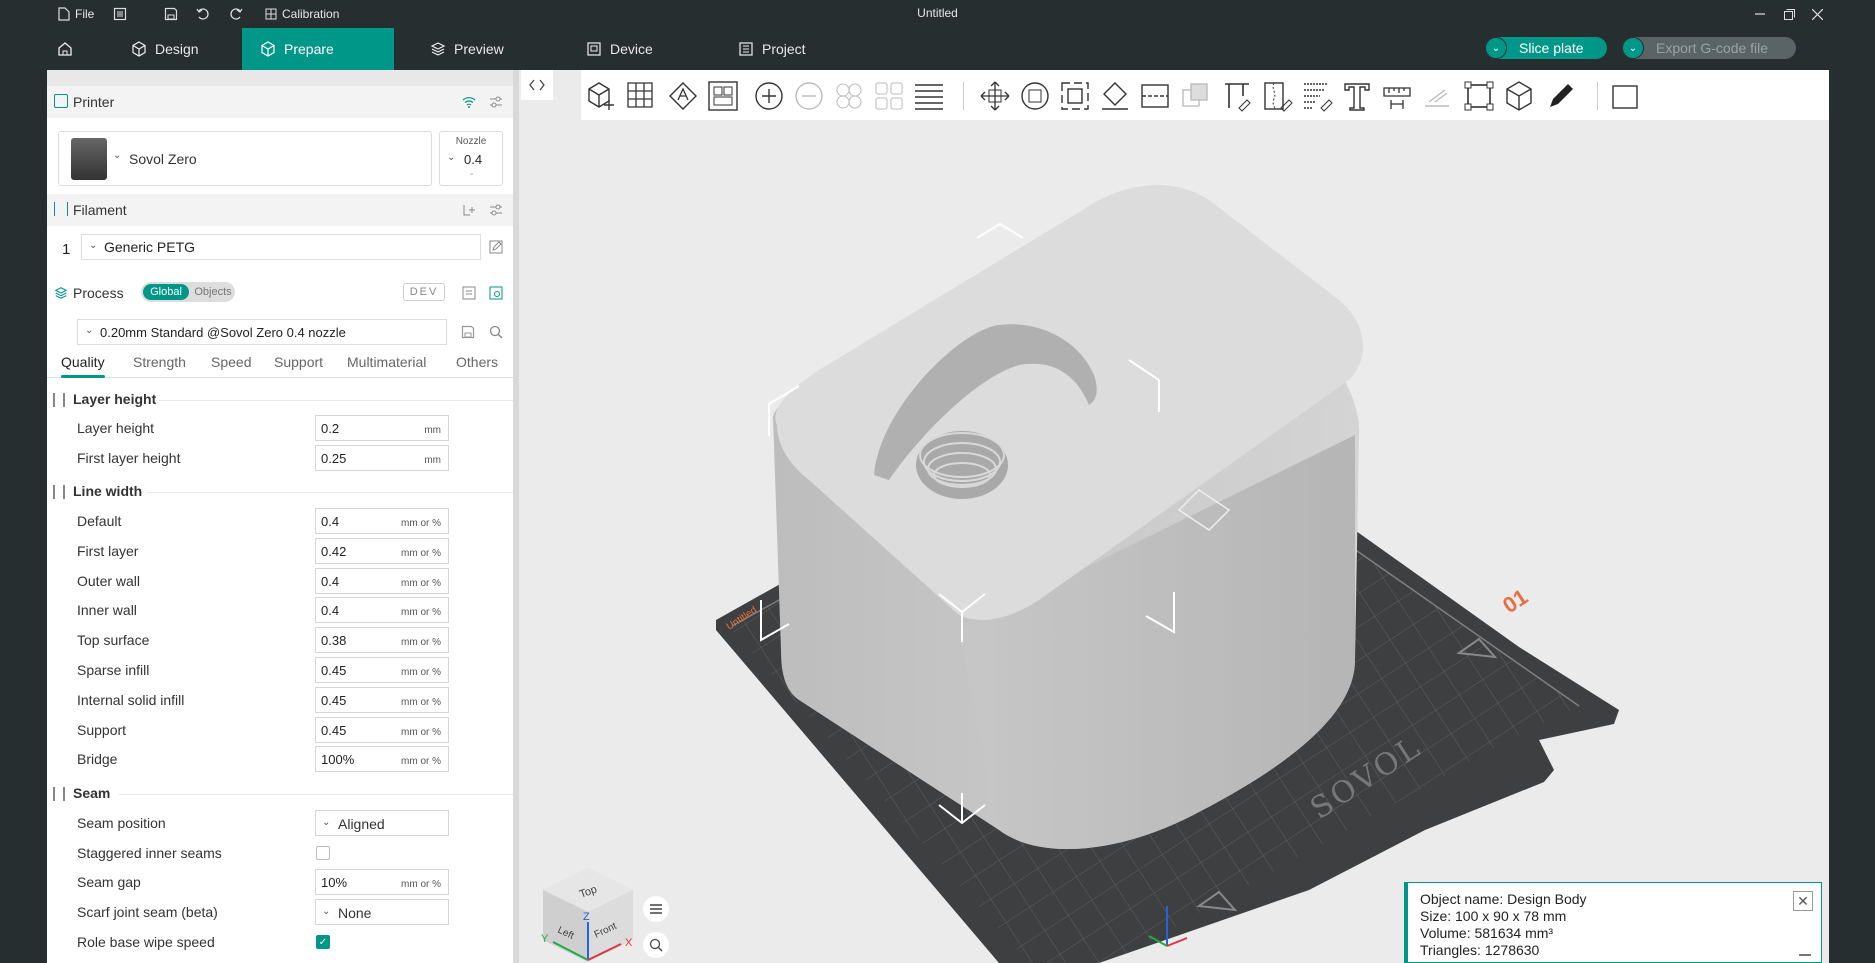 This screenshot has width=1875, height=963. What do you see at coordinates (469, 102) in the screenshot?
I see `wifi-icon` at bounding box center [469, 102].